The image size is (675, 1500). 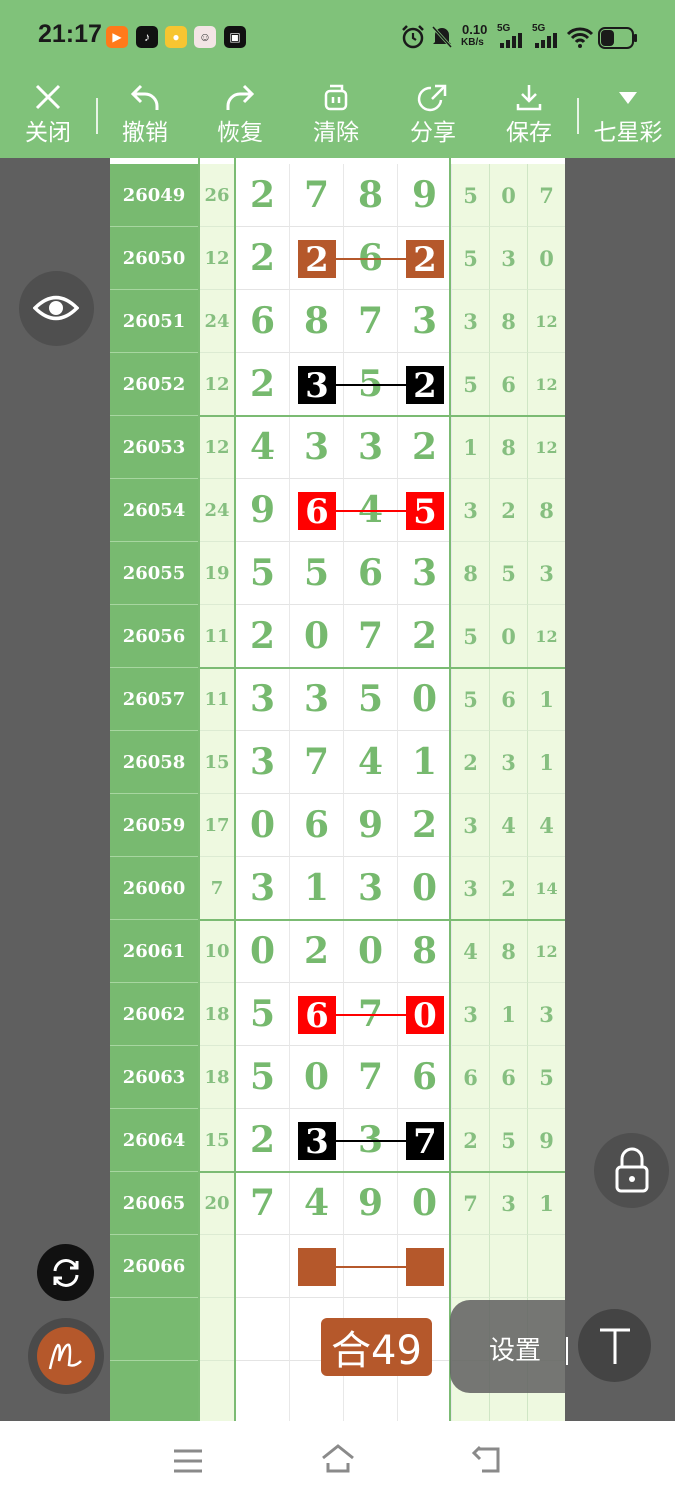 I want to click on home-icon, so click(x=338, y=1459).